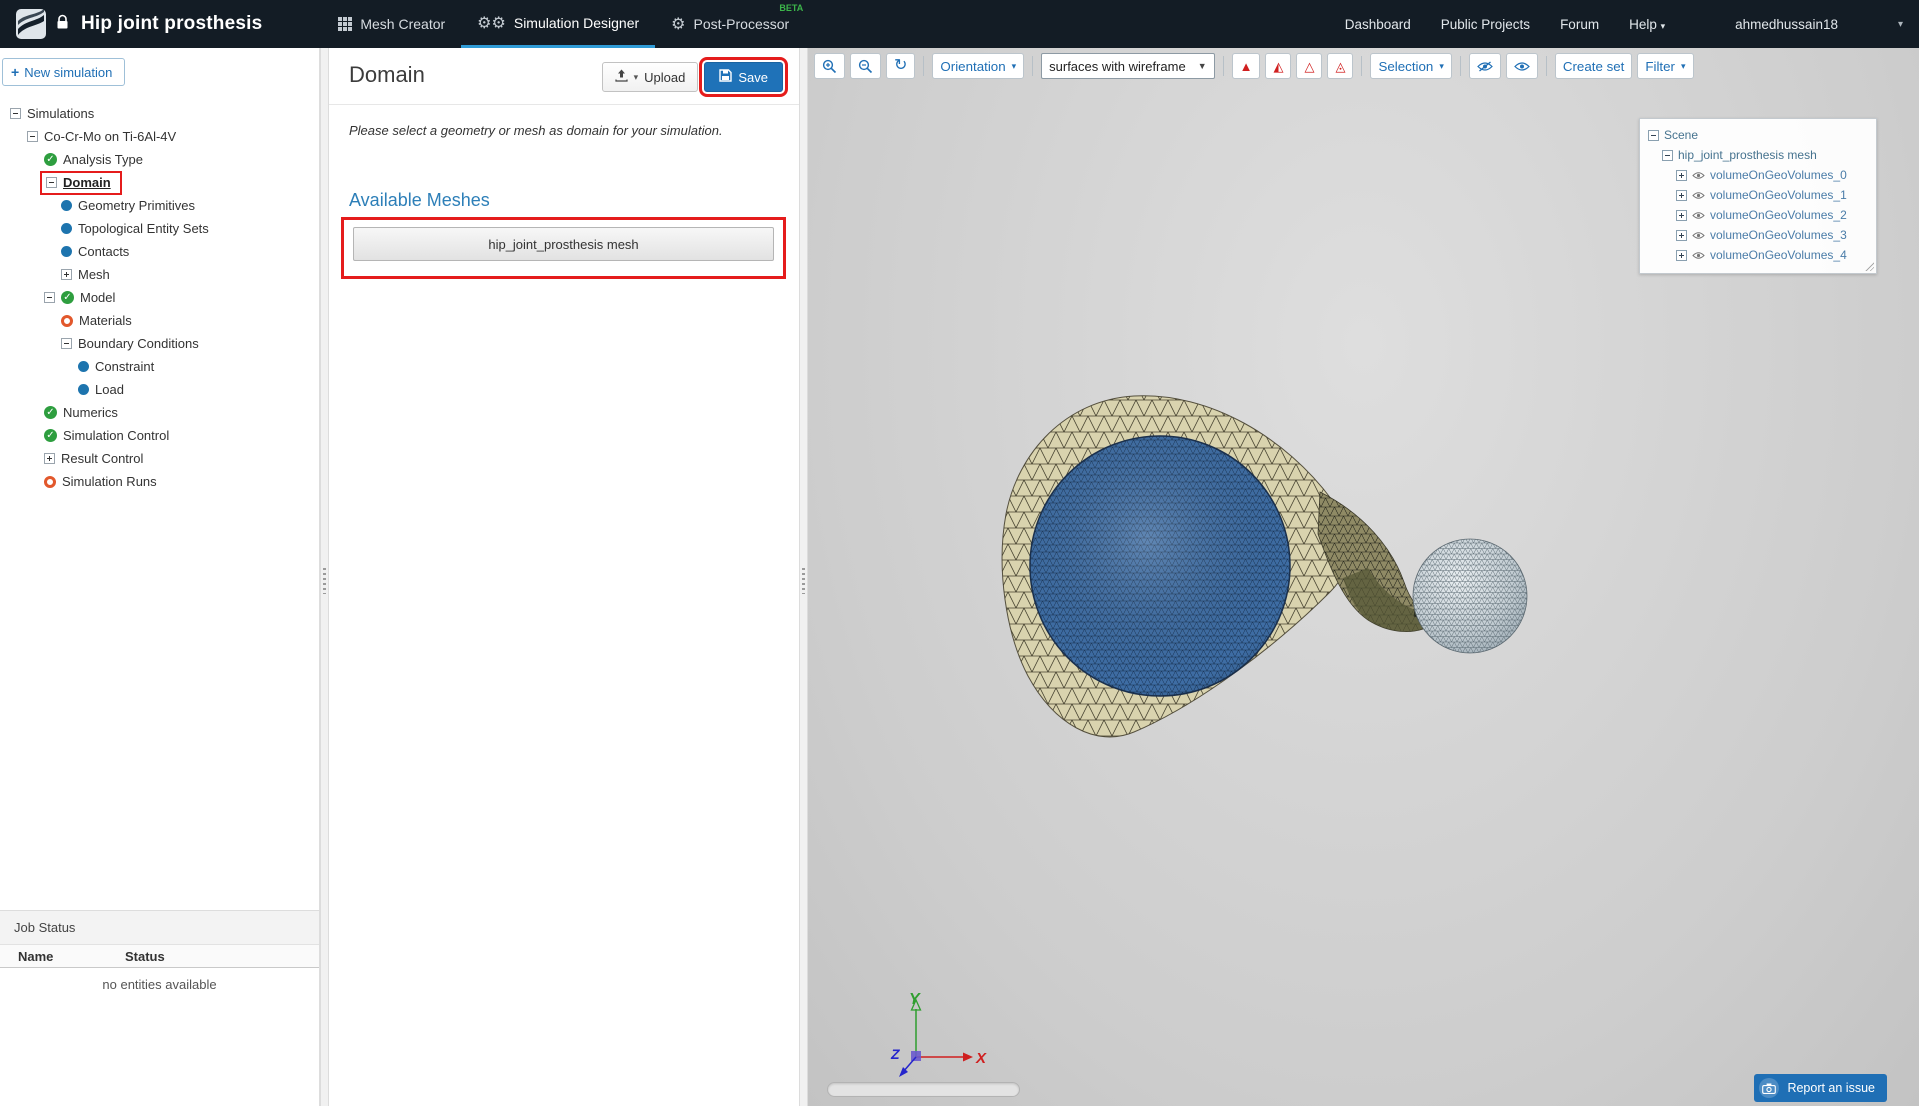 The image size is (1919, 1106). What do you see at coordinates (391, 24) in the screenshot?
I see `tab-mesh-creator: Mesh Creator` at bounding box center [391, 24].